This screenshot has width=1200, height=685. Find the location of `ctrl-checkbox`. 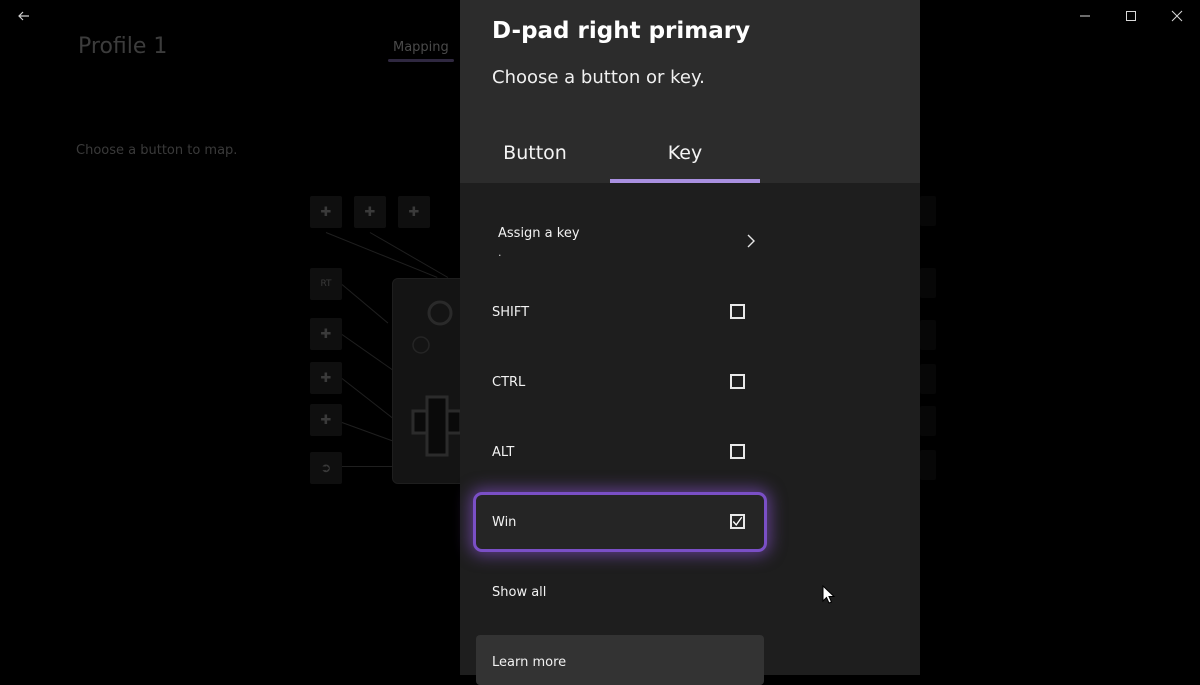

ctrl-checkbox is located at coordinates (737, 381).